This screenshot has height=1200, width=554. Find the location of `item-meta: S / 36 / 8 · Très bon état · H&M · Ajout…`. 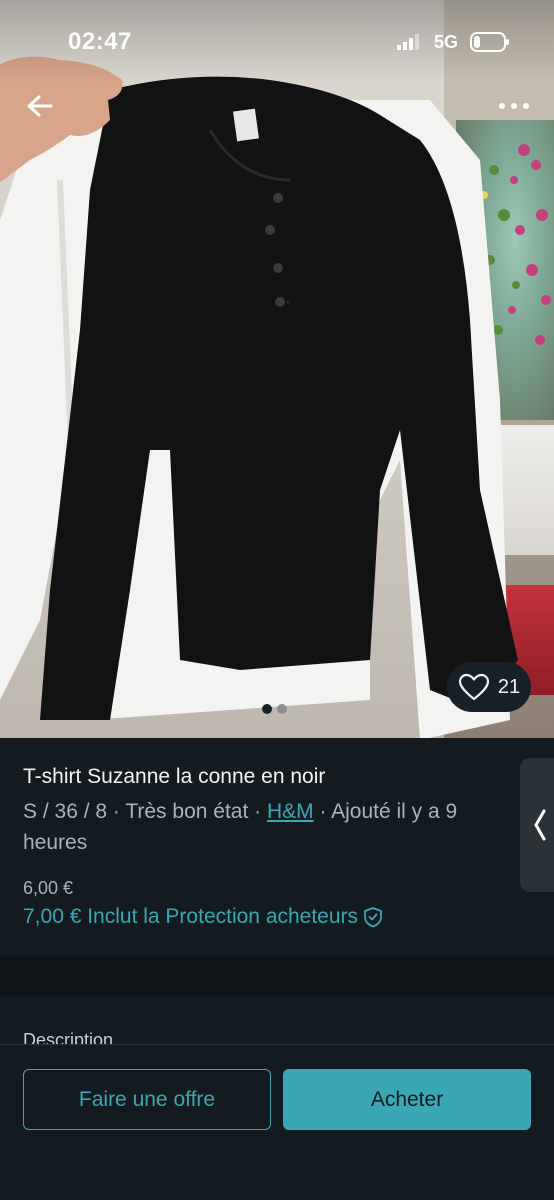

item-meta: S / 36 / 8 · Très bon état · H&M · Ajout… is located at coordinates (273, 827).